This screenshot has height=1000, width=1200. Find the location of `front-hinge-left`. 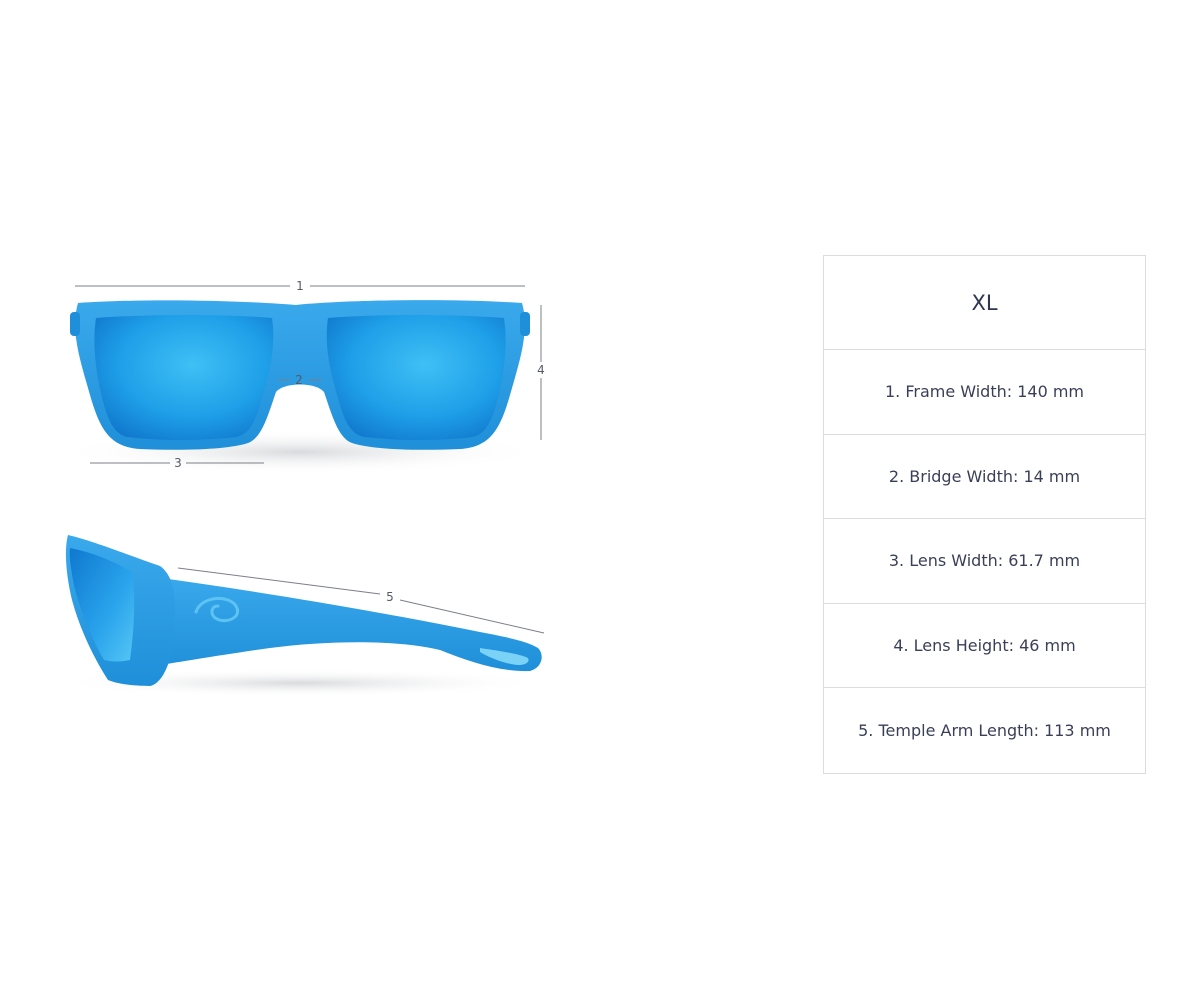

front-hinge-left is located at coordinates (75, 324).